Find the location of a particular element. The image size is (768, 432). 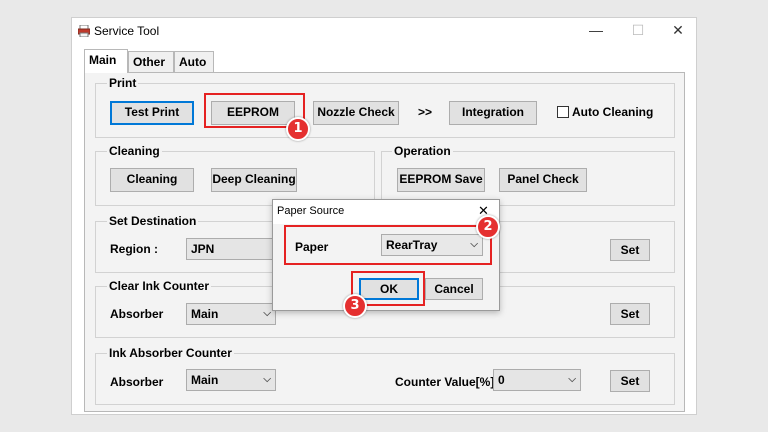

counter-value: 0 is located at coordinates (501, 380).